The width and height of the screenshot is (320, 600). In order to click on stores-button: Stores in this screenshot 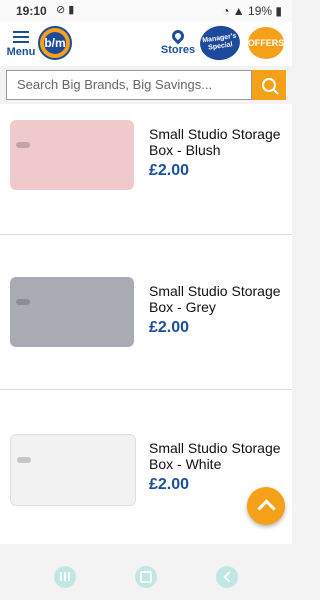, I will do `click(178, 41)`.